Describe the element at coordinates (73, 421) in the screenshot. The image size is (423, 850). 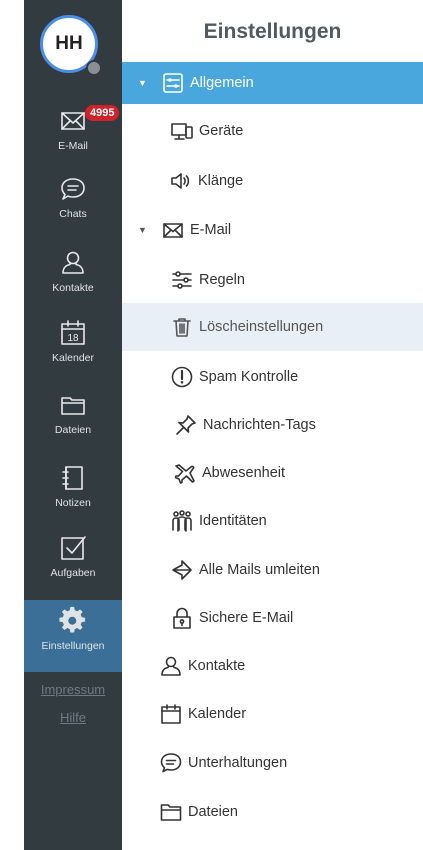
I see `sidebar-item-files: Dateien` at that location.